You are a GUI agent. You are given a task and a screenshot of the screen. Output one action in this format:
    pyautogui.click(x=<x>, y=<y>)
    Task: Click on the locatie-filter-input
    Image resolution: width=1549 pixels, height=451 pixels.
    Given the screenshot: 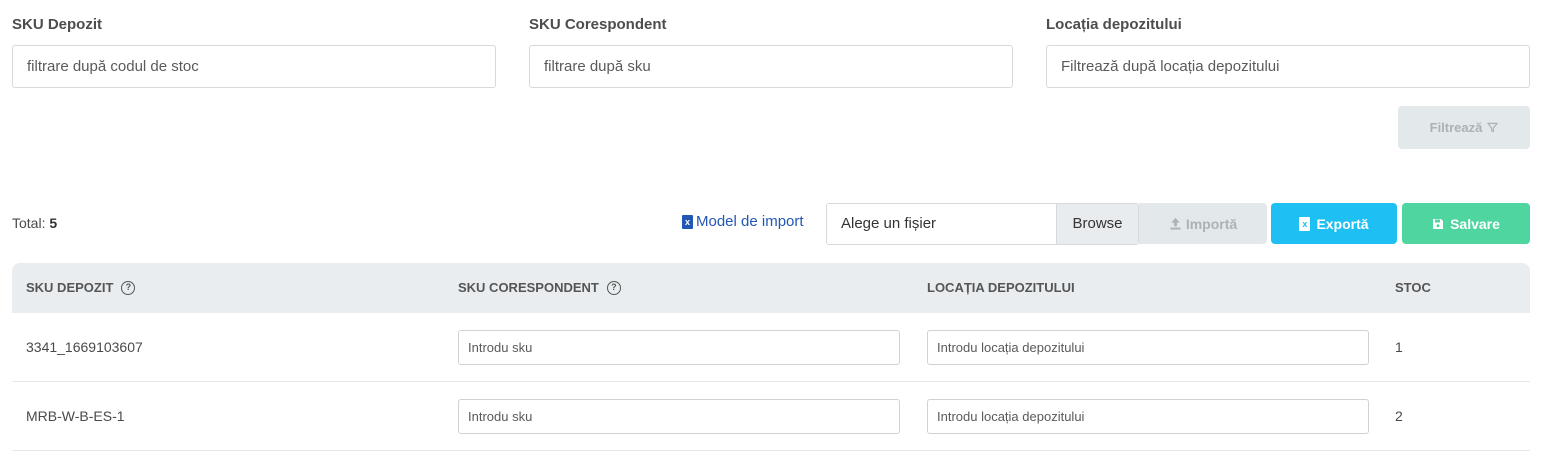 What is the action you would take?
    pyautogui.click(x=1288, y=66)
    